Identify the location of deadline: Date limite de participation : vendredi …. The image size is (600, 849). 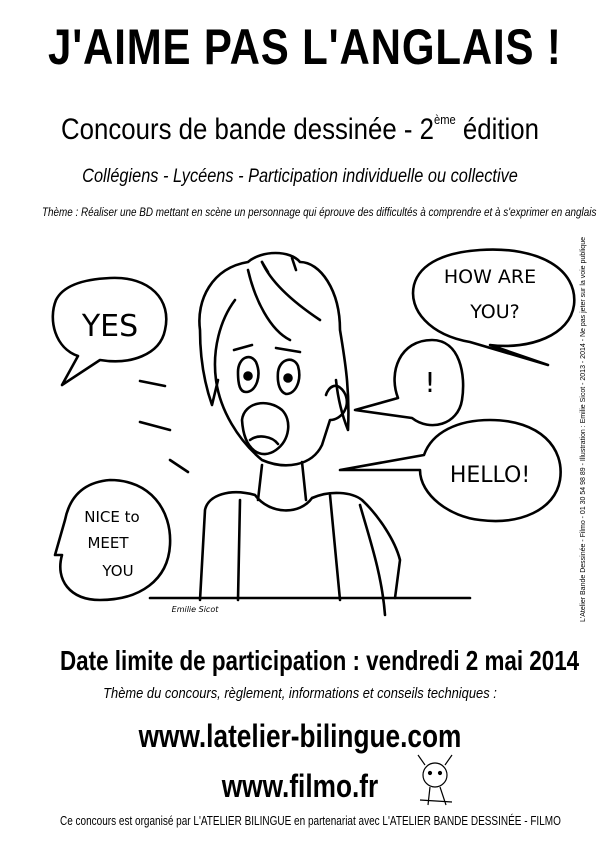
(320, 660).